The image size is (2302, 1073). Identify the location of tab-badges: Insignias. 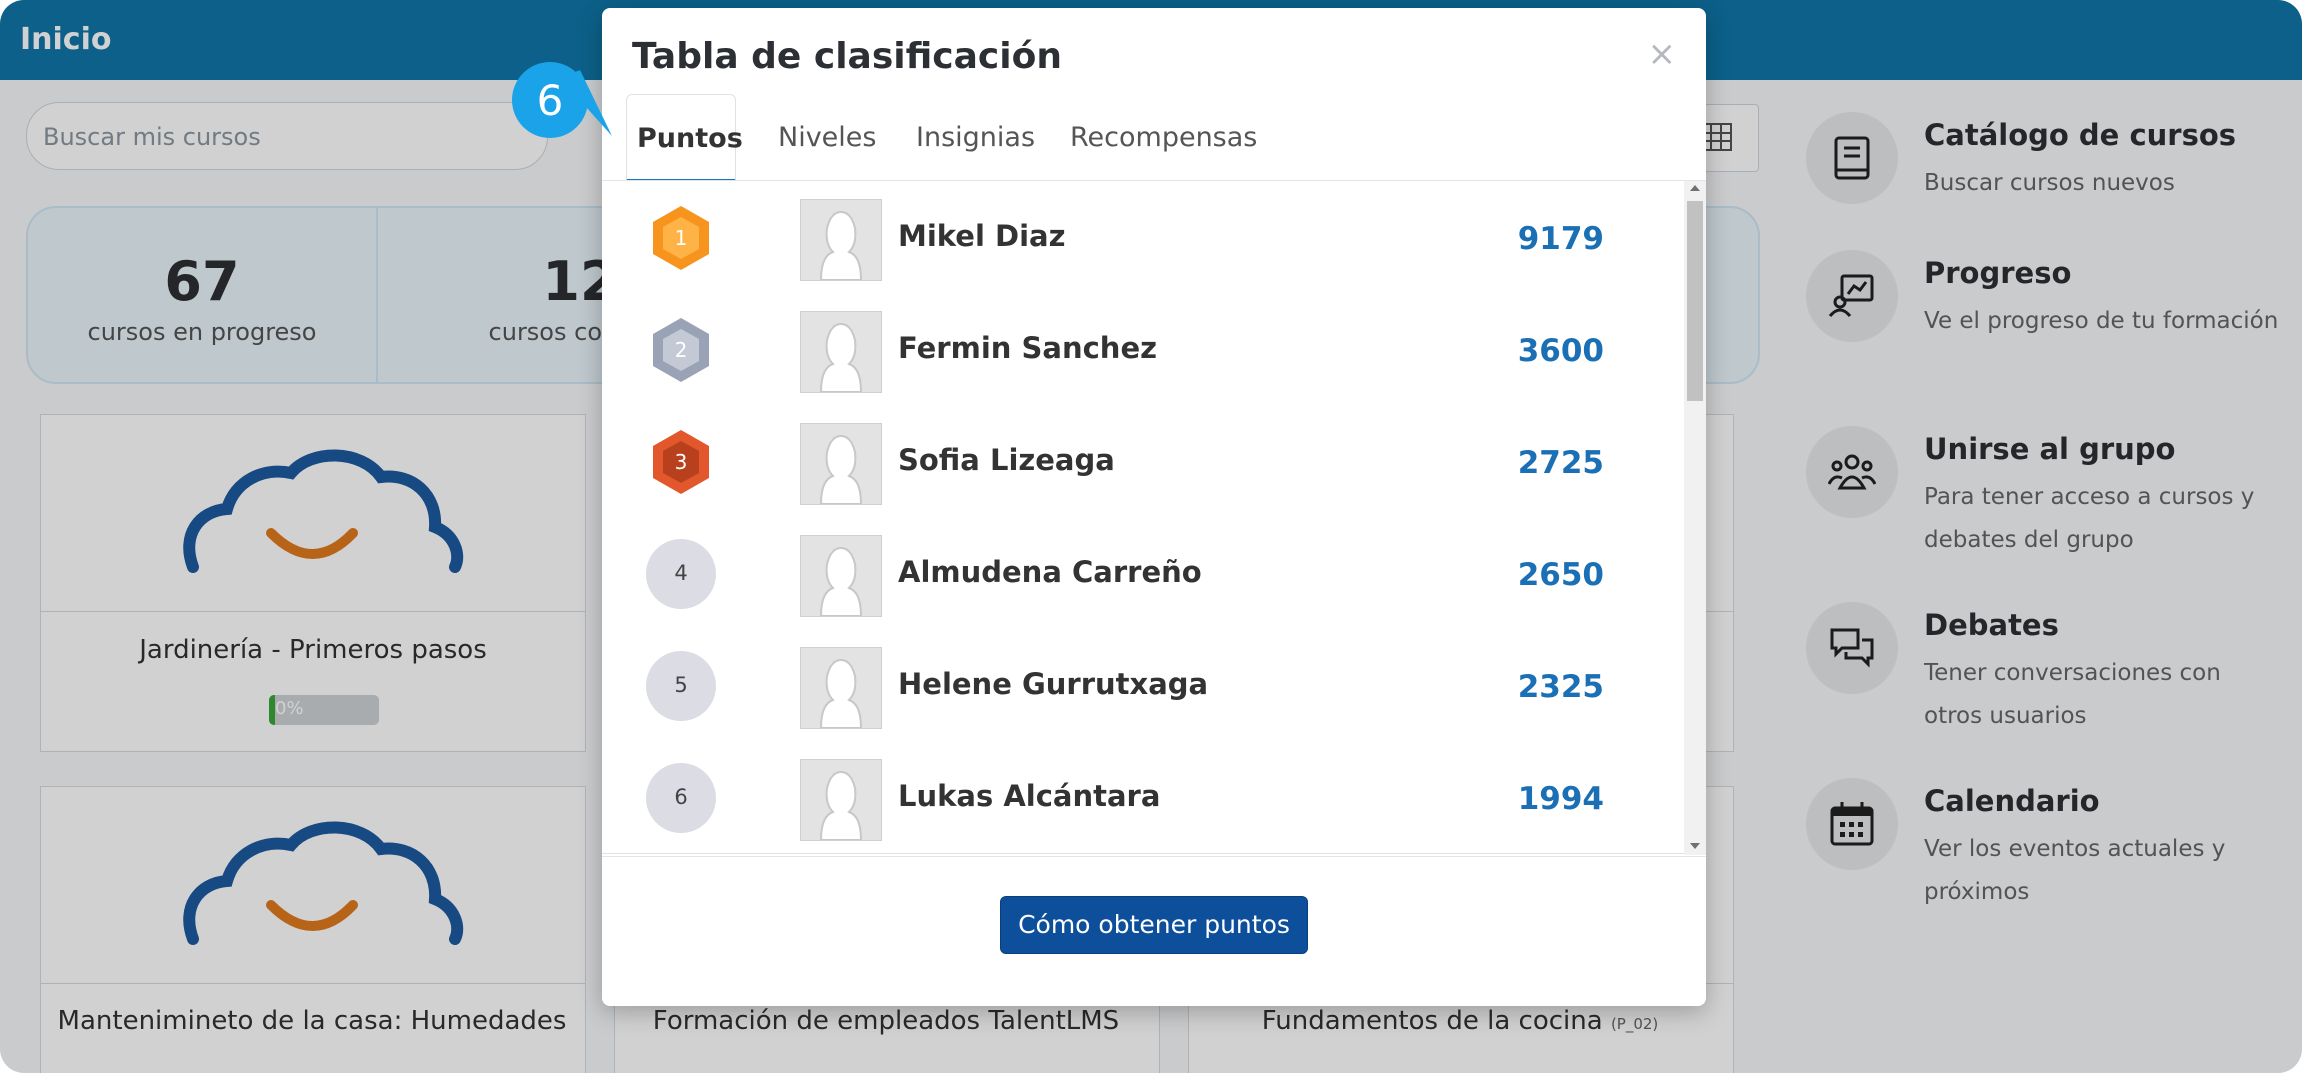
(976, 136).